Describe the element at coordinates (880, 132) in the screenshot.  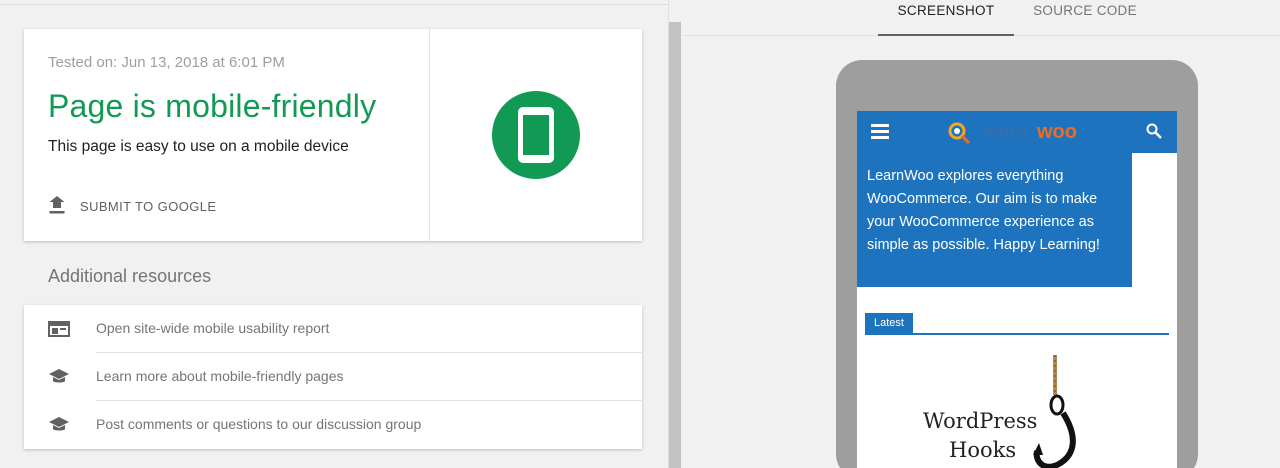
I see `hamburger-menu-icon` at that location.